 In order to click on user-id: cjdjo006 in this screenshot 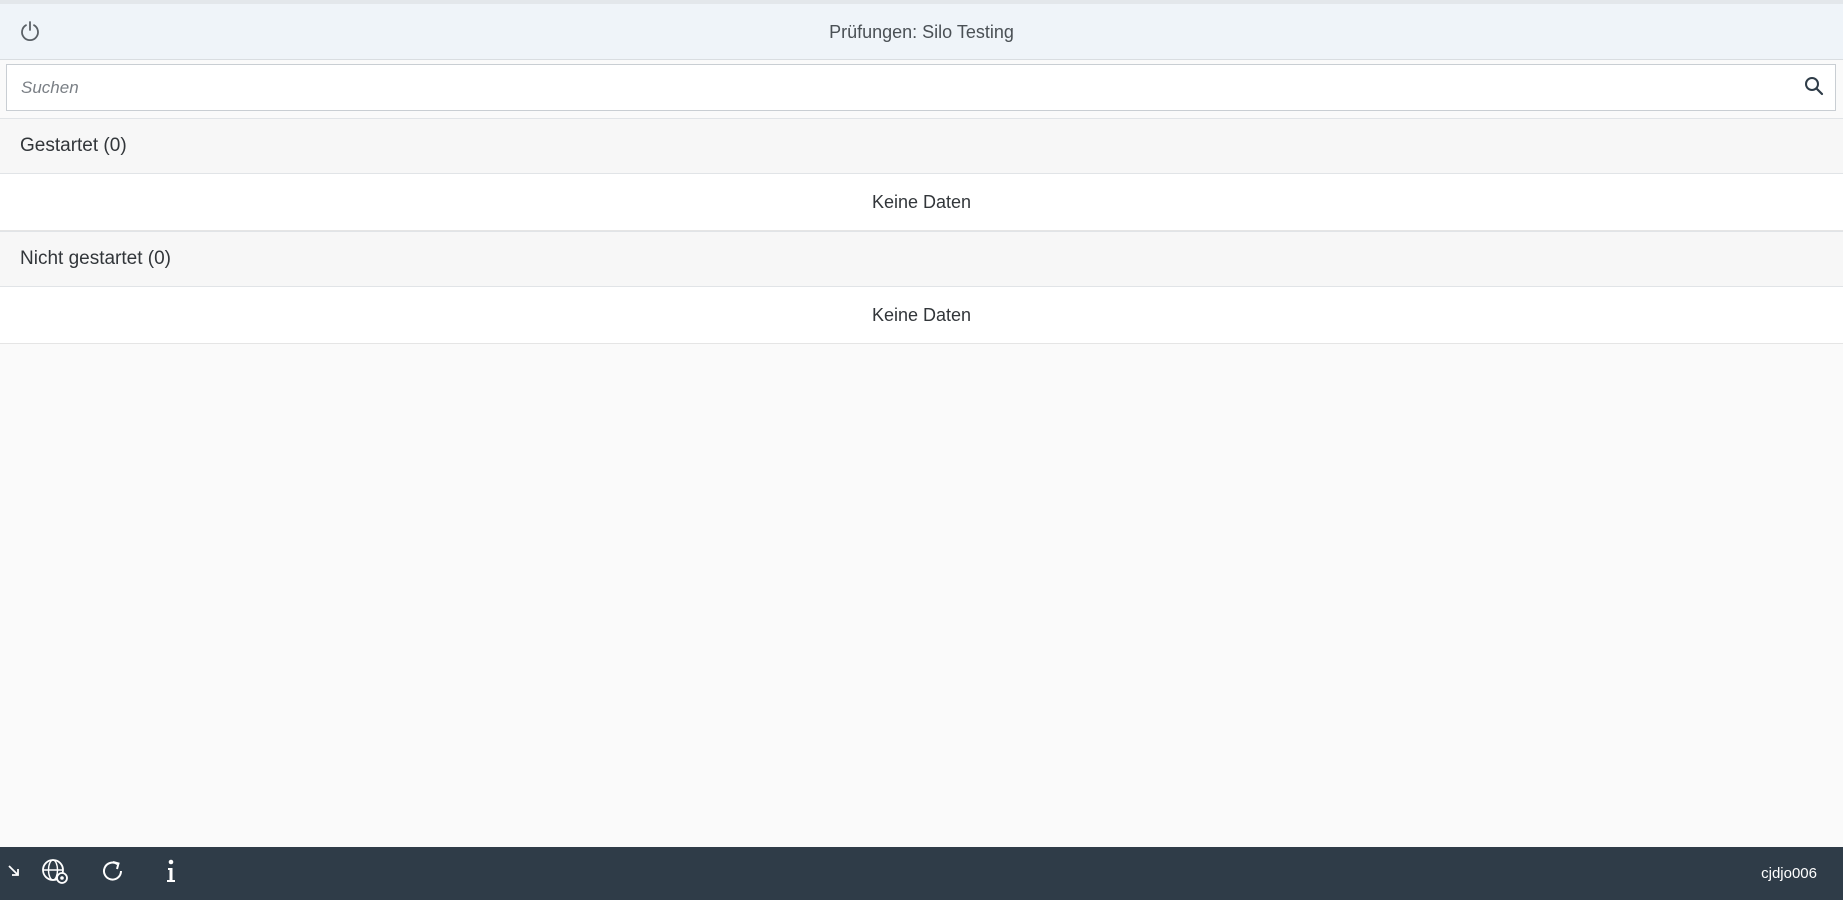, I will do `click(1789, 873)`.